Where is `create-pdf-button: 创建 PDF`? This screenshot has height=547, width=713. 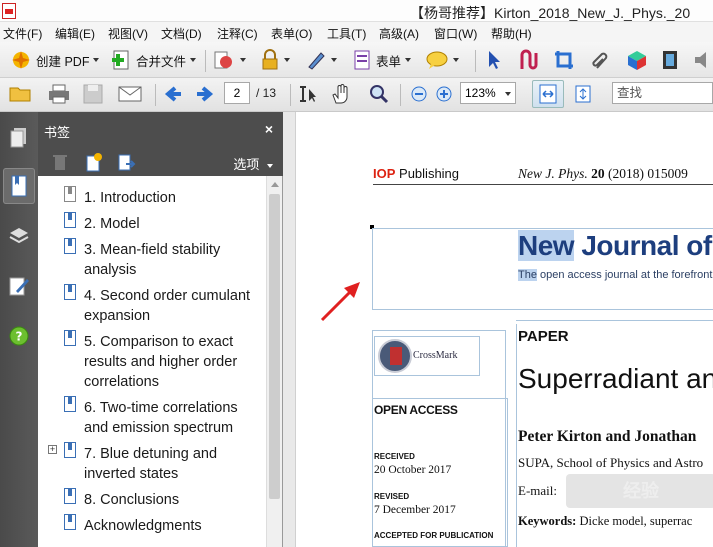
create-pdf-button: 创建 PDF is located at coordinates (55, 60).